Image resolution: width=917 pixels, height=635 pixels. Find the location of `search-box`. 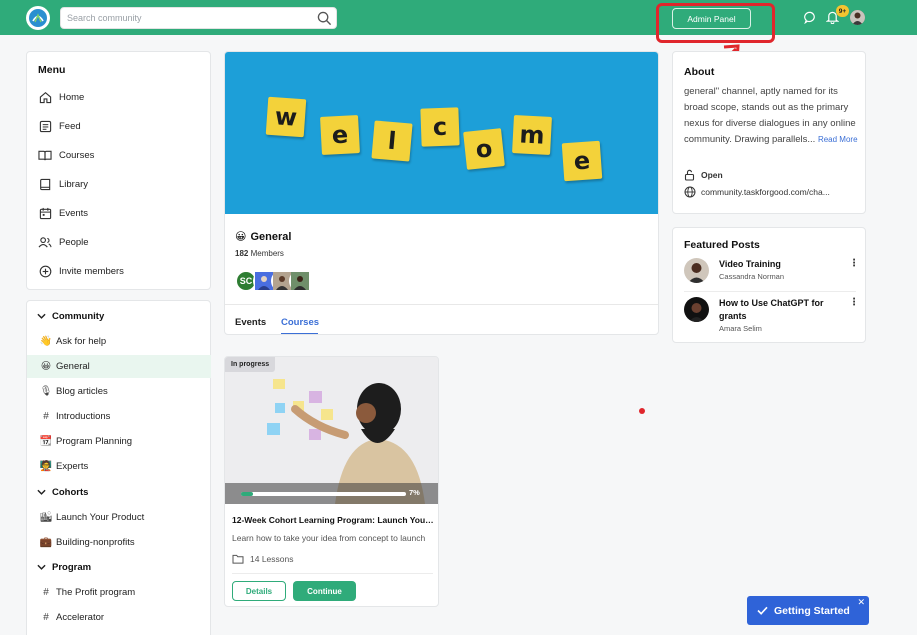

search-box is located at coordinates (198, 18).